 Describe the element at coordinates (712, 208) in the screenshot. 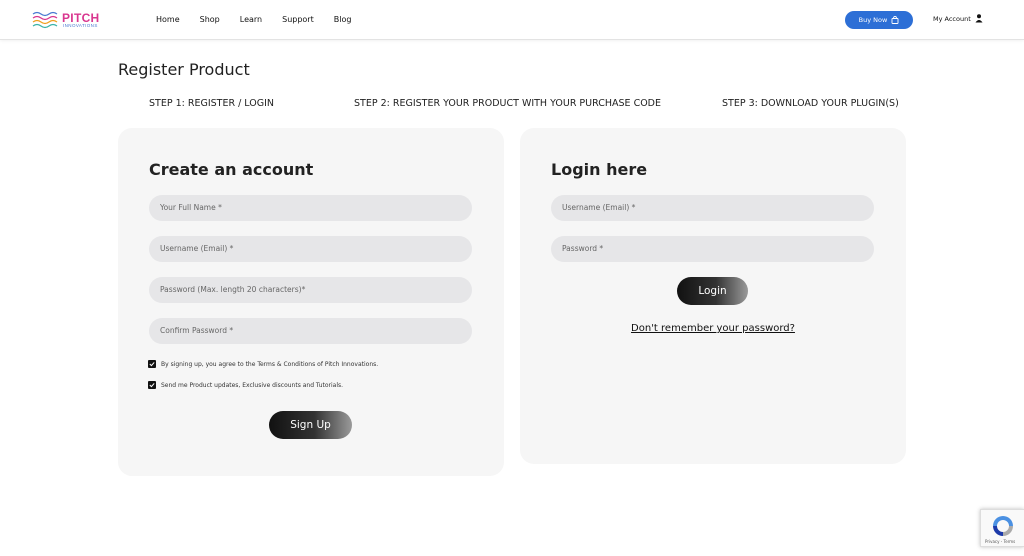

I see `login-email-input: Username (Email) *` at that location.